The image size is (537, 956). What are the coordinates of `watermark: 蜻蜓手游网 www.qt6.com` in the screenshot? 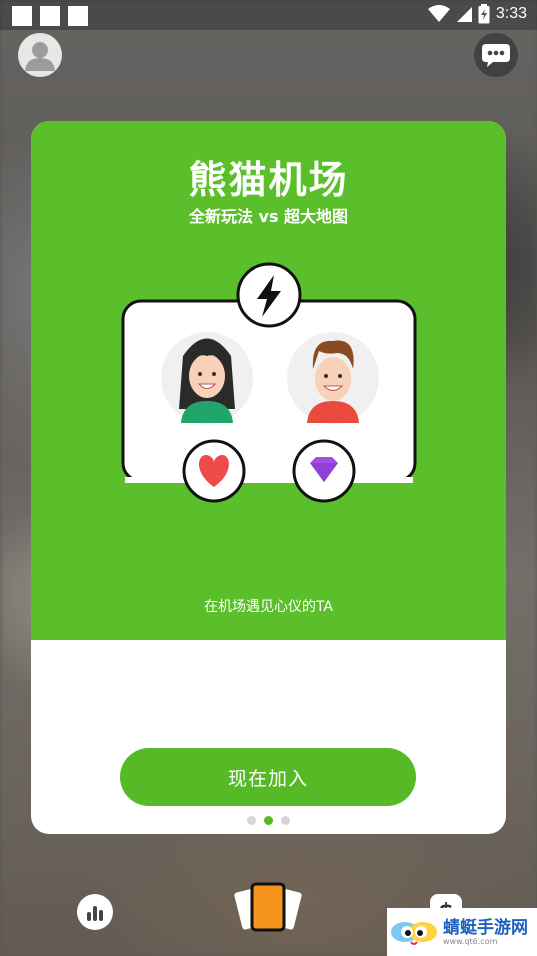 It's located at (462, 932).